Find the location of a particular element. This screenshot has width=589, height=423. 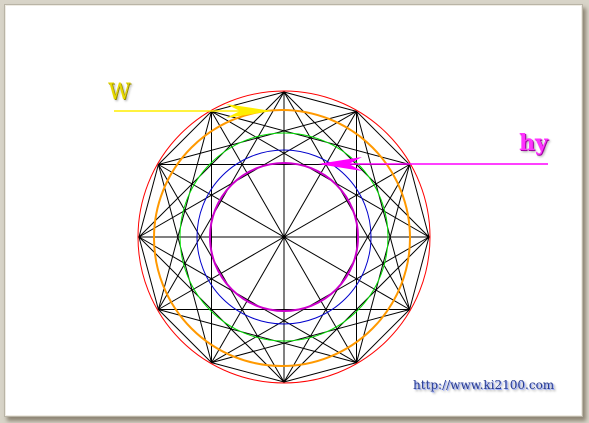

label-w: W is located at coordinates (119, 92).